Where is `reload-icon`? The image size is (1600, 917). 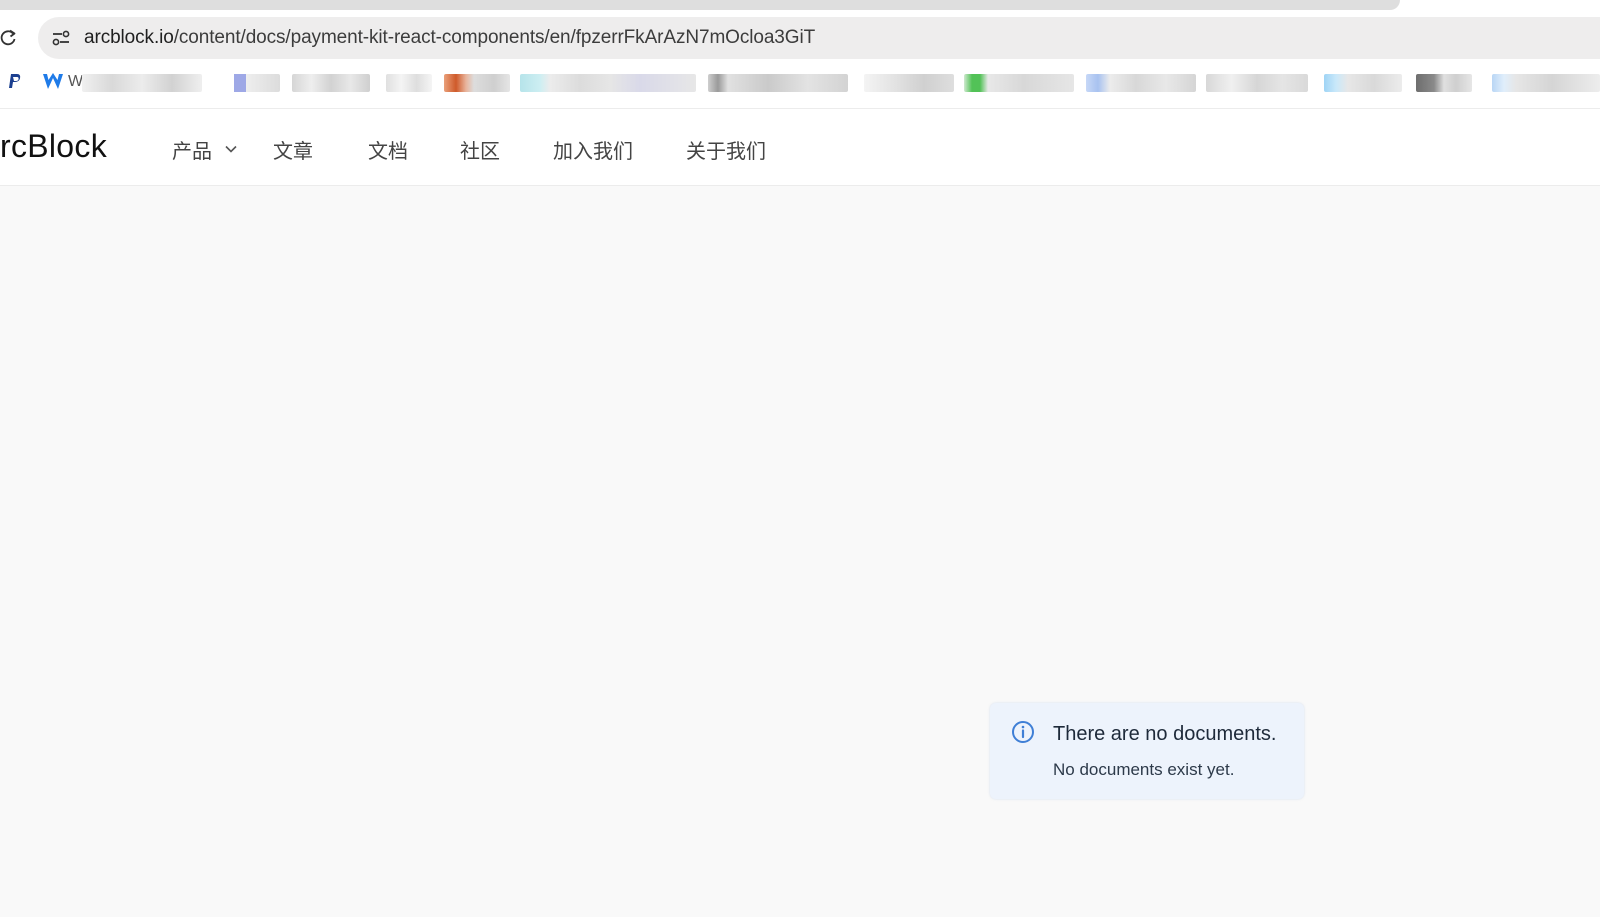
reload-icon is located at coordinates (9, 38).